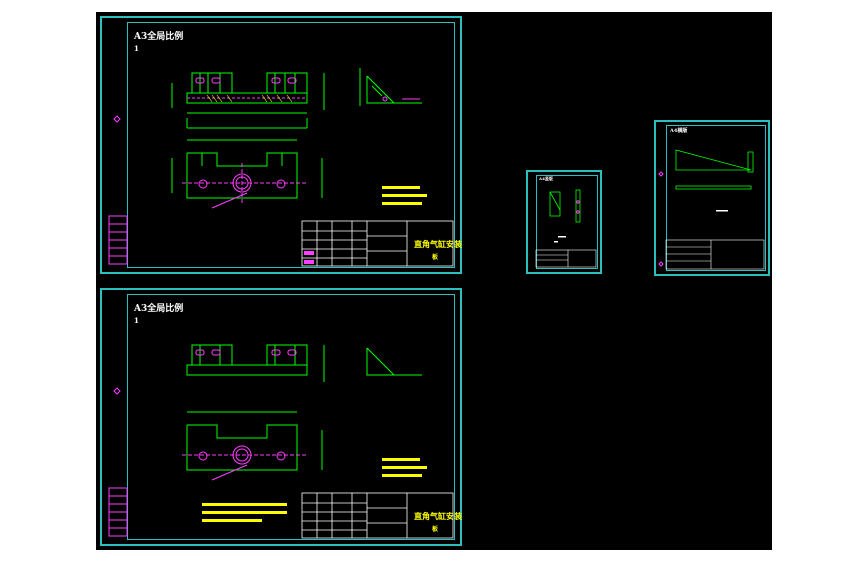 The width and height of the screenshot is (867, 562). I want to click on sheet-1-drawing, so click(281, 167).